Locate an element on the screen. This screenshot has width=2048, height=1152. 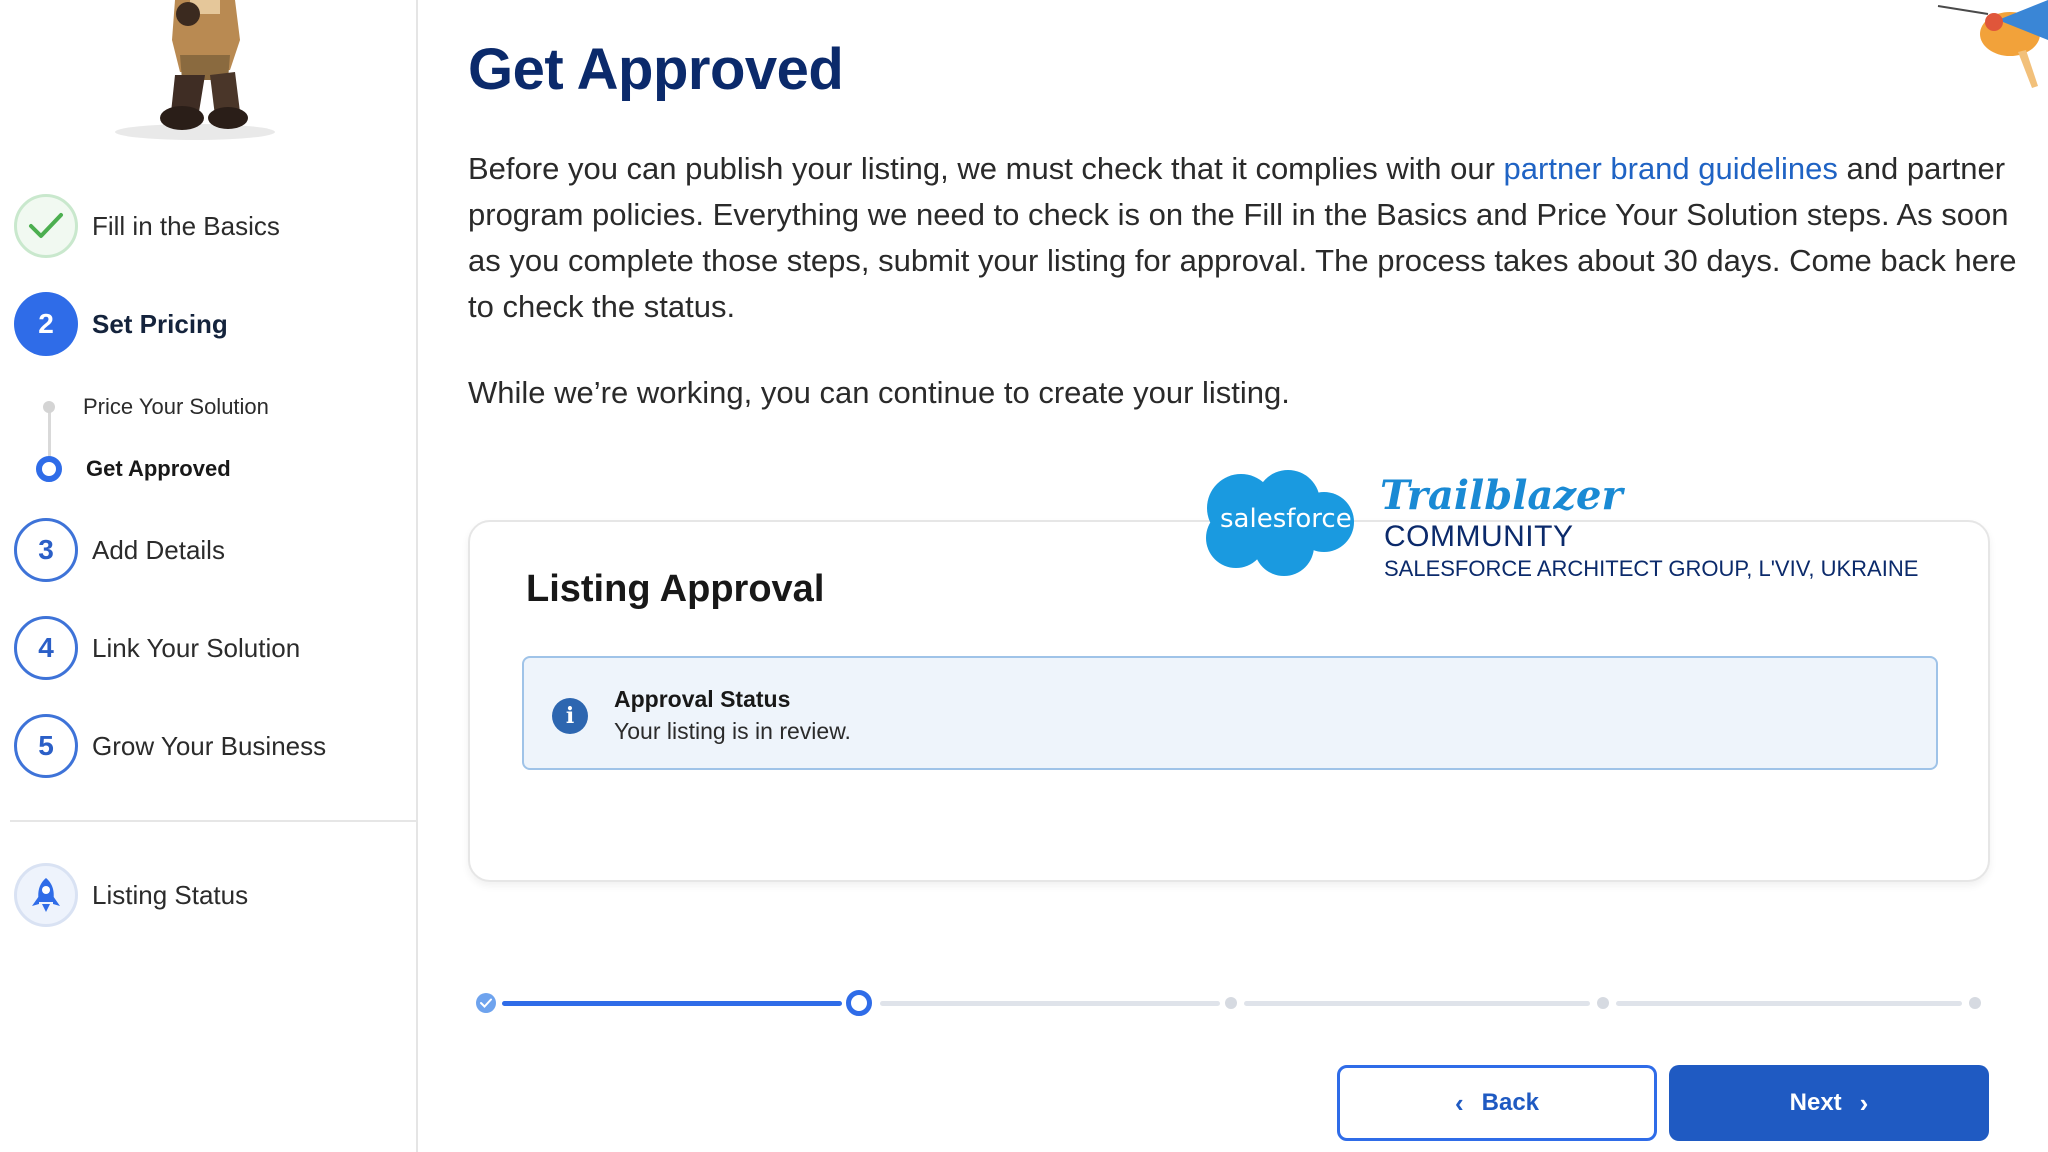
status-badge is located at coordinates (46, 895).